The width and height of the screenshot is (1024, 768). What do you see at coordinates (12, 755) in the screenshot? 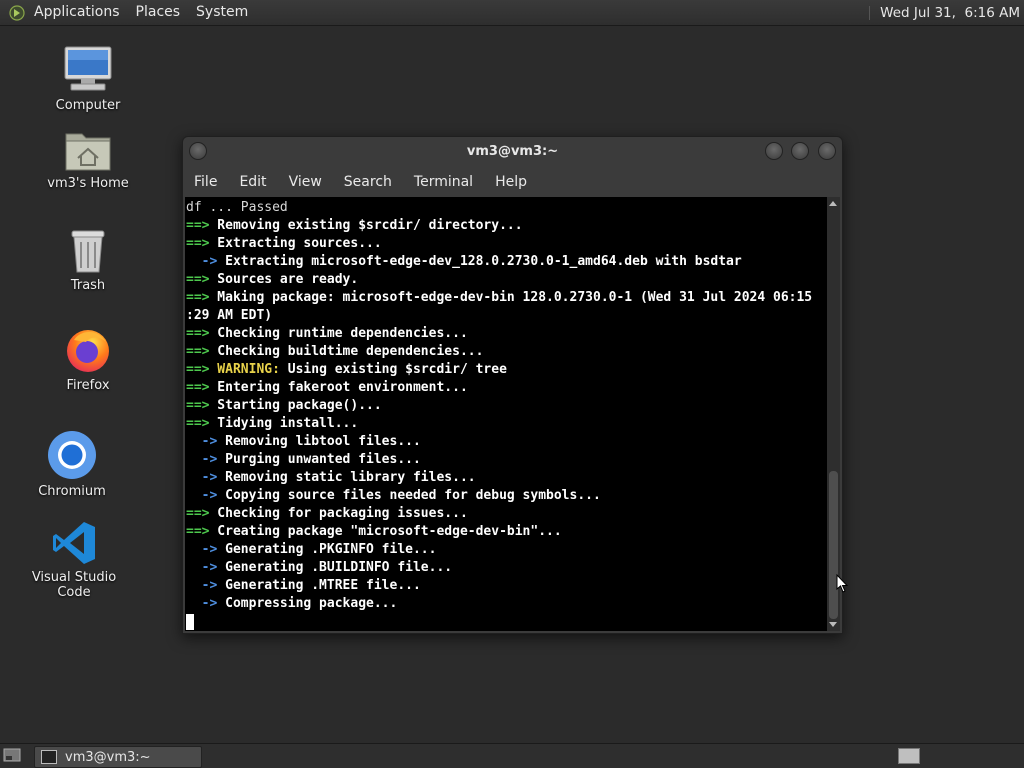
I see `show-desktop-icon` at bounding box center [12, 755].